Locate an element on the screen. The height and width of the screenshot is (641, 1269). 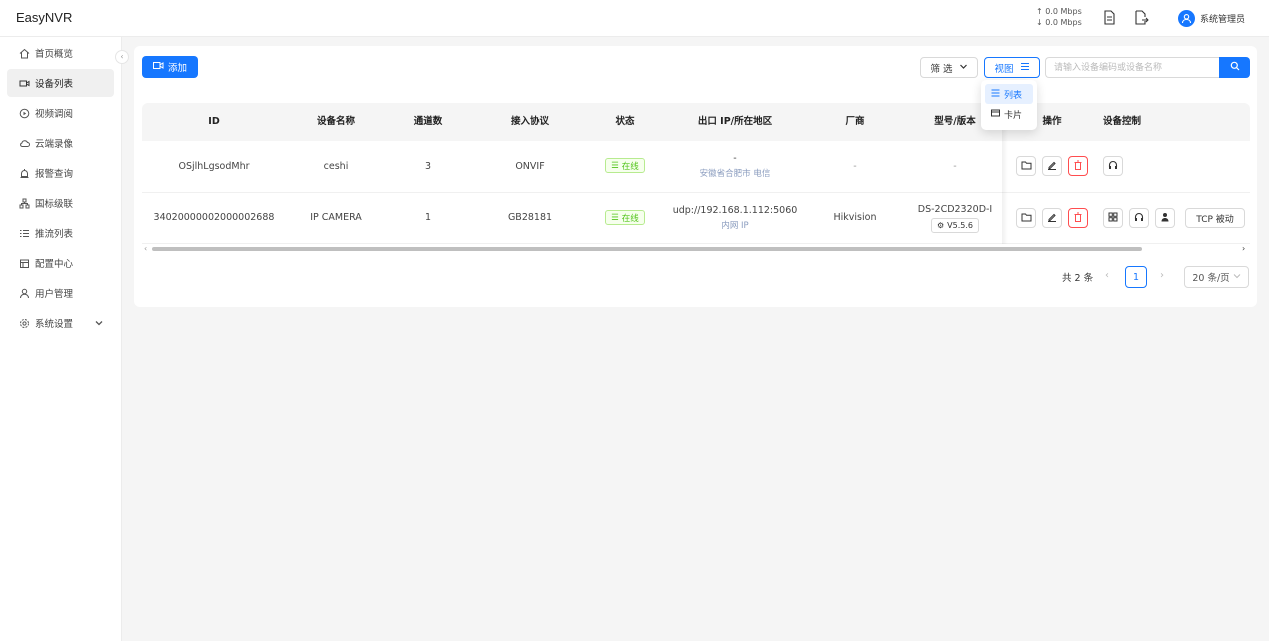
prev-page-icon: ‹ is located at coordinates (1107, 275).